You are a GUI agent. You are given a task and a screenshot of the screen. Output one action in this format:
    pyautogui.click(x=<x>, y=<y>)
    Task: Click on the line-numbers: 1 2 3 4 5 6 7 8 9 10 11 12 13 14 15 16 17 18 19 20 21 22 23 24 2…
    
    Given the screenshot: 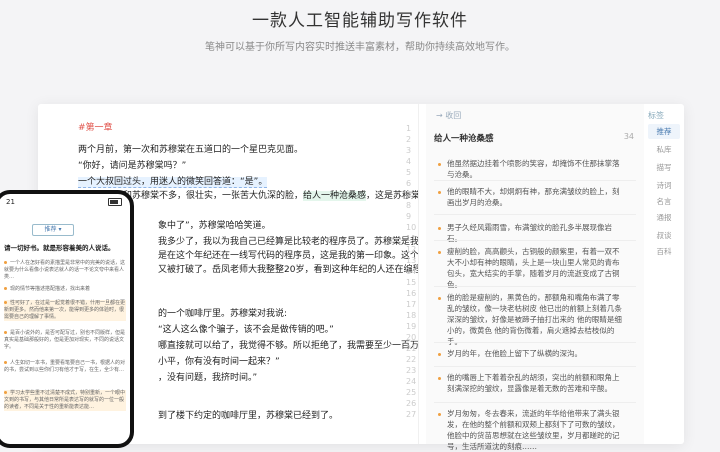 What is the action you would take?
    pyautogui.click(x=411, y=272)
    